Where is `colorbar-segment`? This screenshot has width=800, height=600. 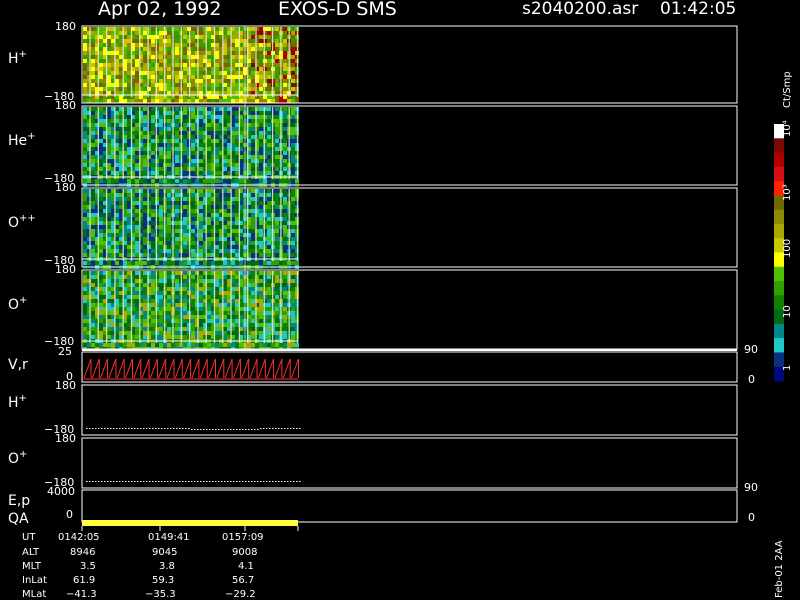 colorbar-segment is located at coordinates (779, 231).